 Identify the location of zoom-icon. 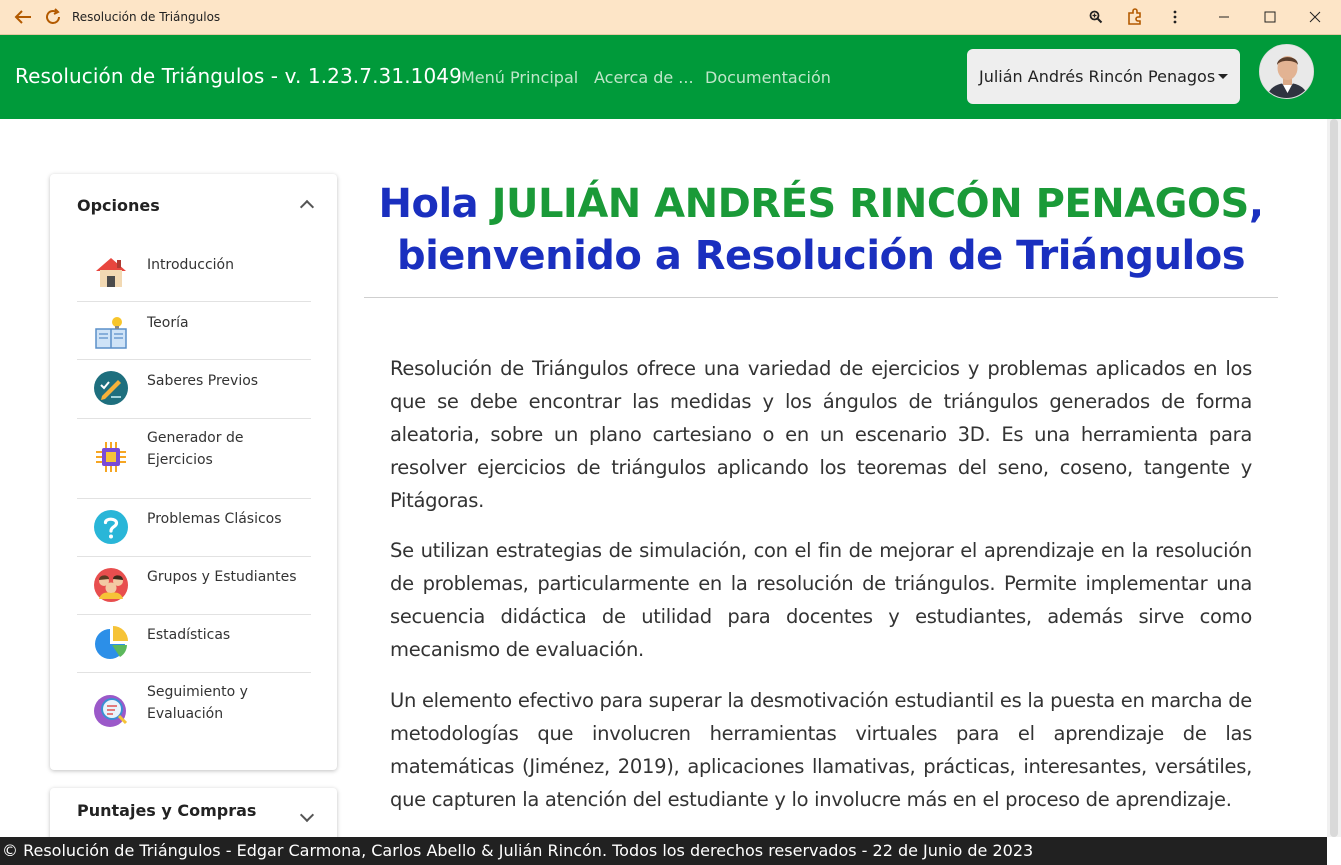
(1096, 17).